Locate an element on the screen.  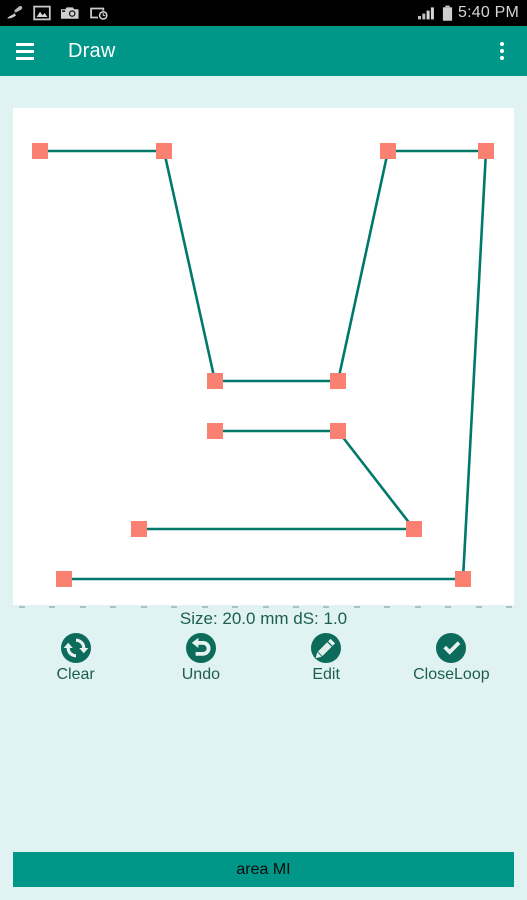
undo-button: Undo is located at coordinates (200, 661).